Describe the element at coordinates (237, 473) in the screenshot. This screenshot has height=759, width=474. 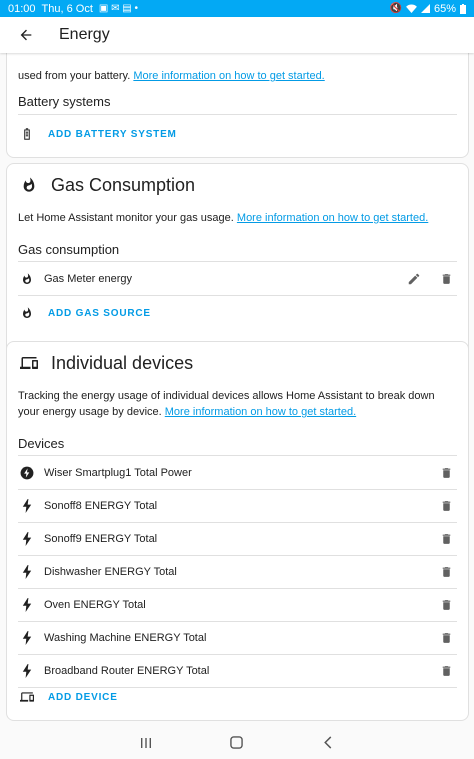
I see `device-row: Wiser Smartplug1 Total Power` at that location.